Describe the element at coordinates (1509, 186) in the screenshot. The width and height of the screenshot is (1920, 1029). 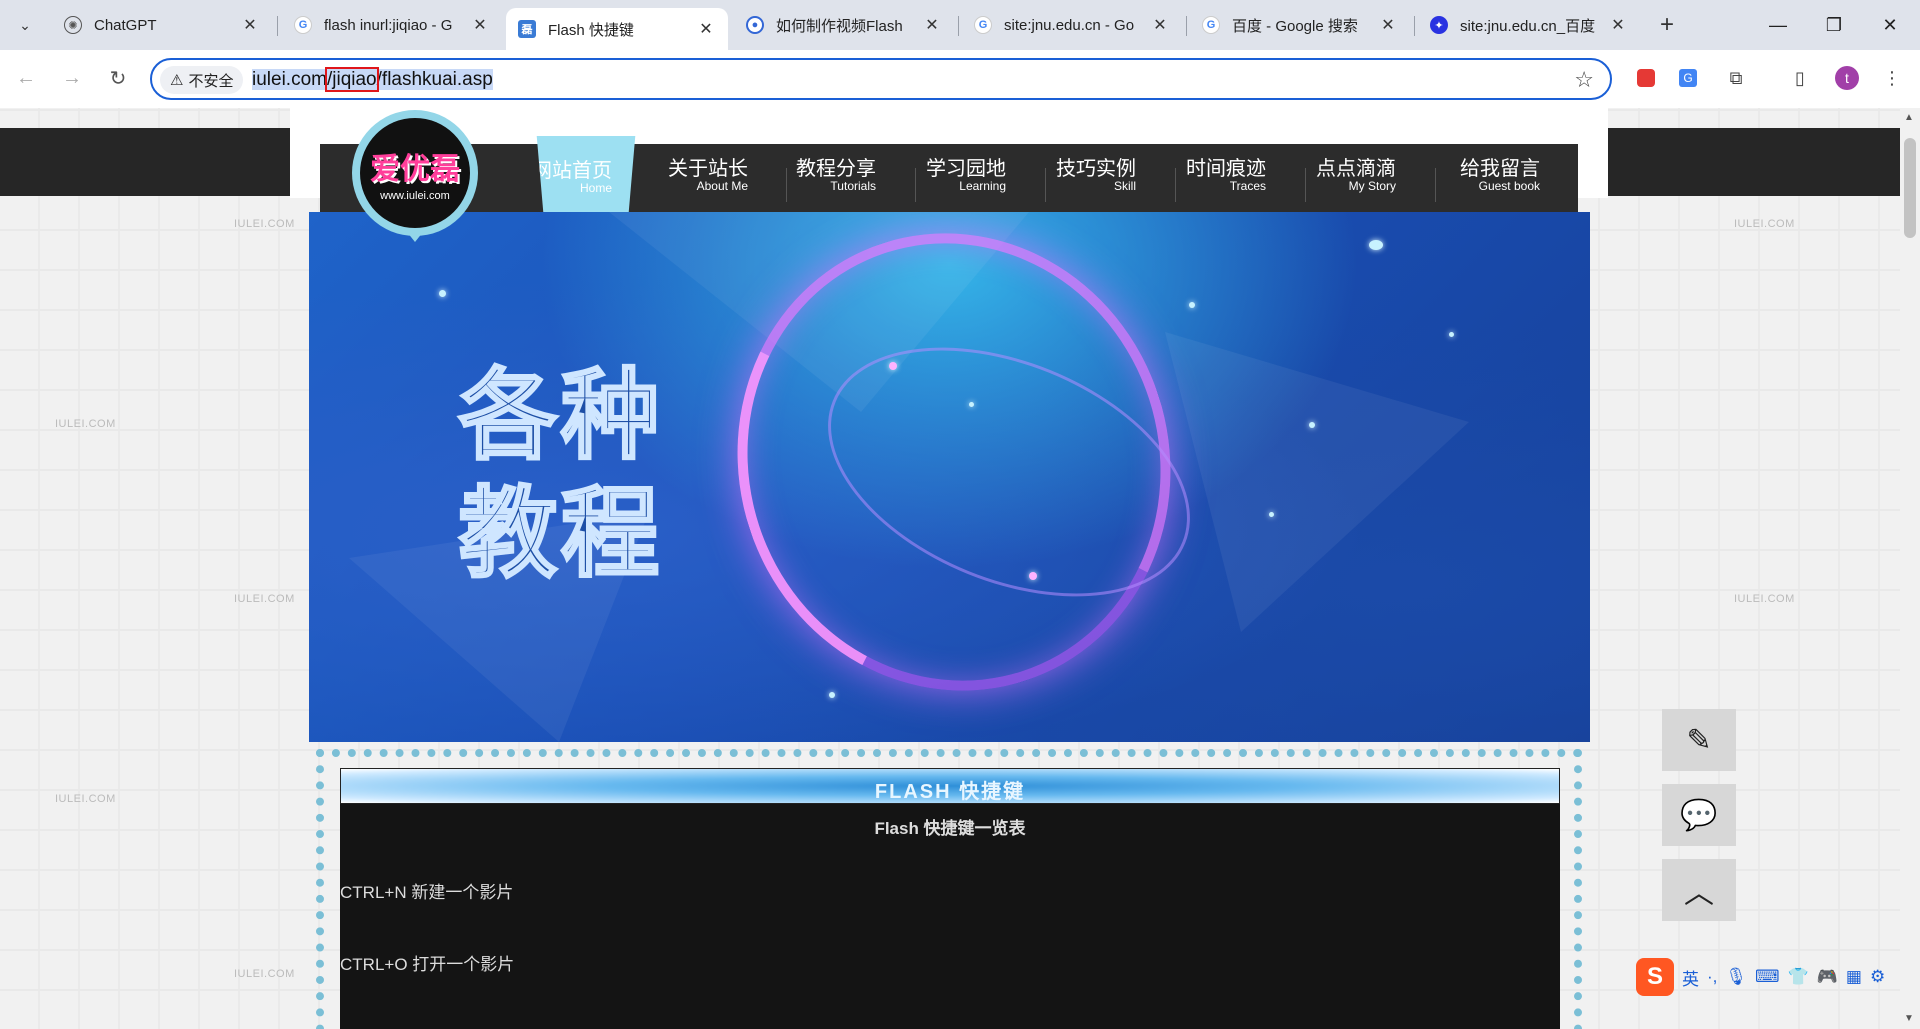
I see `nav-sublabel: Guest book` at that location.